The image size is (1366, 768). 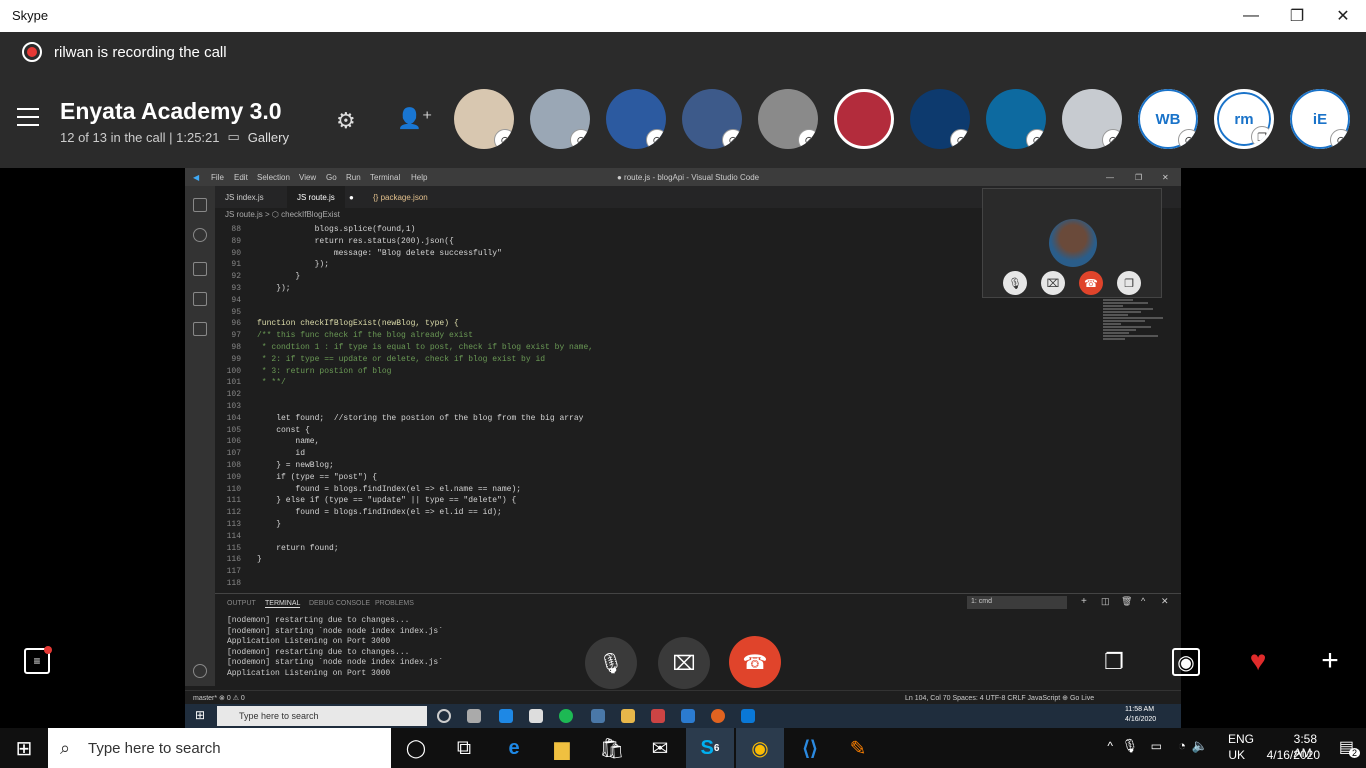 What do you see at coordinates (200, 205) in the screenshot?
I see `explorer-icon` at bounding box center [200, 205].